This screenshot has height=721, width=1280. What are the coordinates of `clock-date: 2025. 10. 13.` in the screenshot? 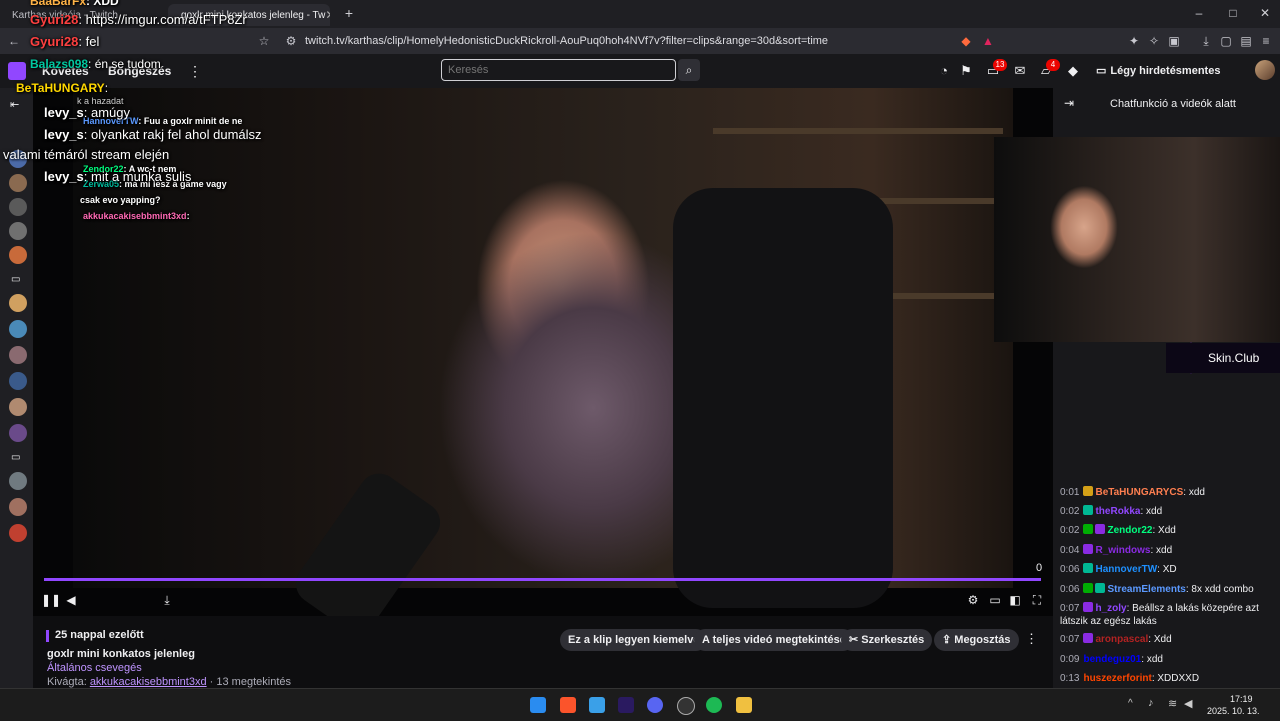 It's located at (1233, 711).